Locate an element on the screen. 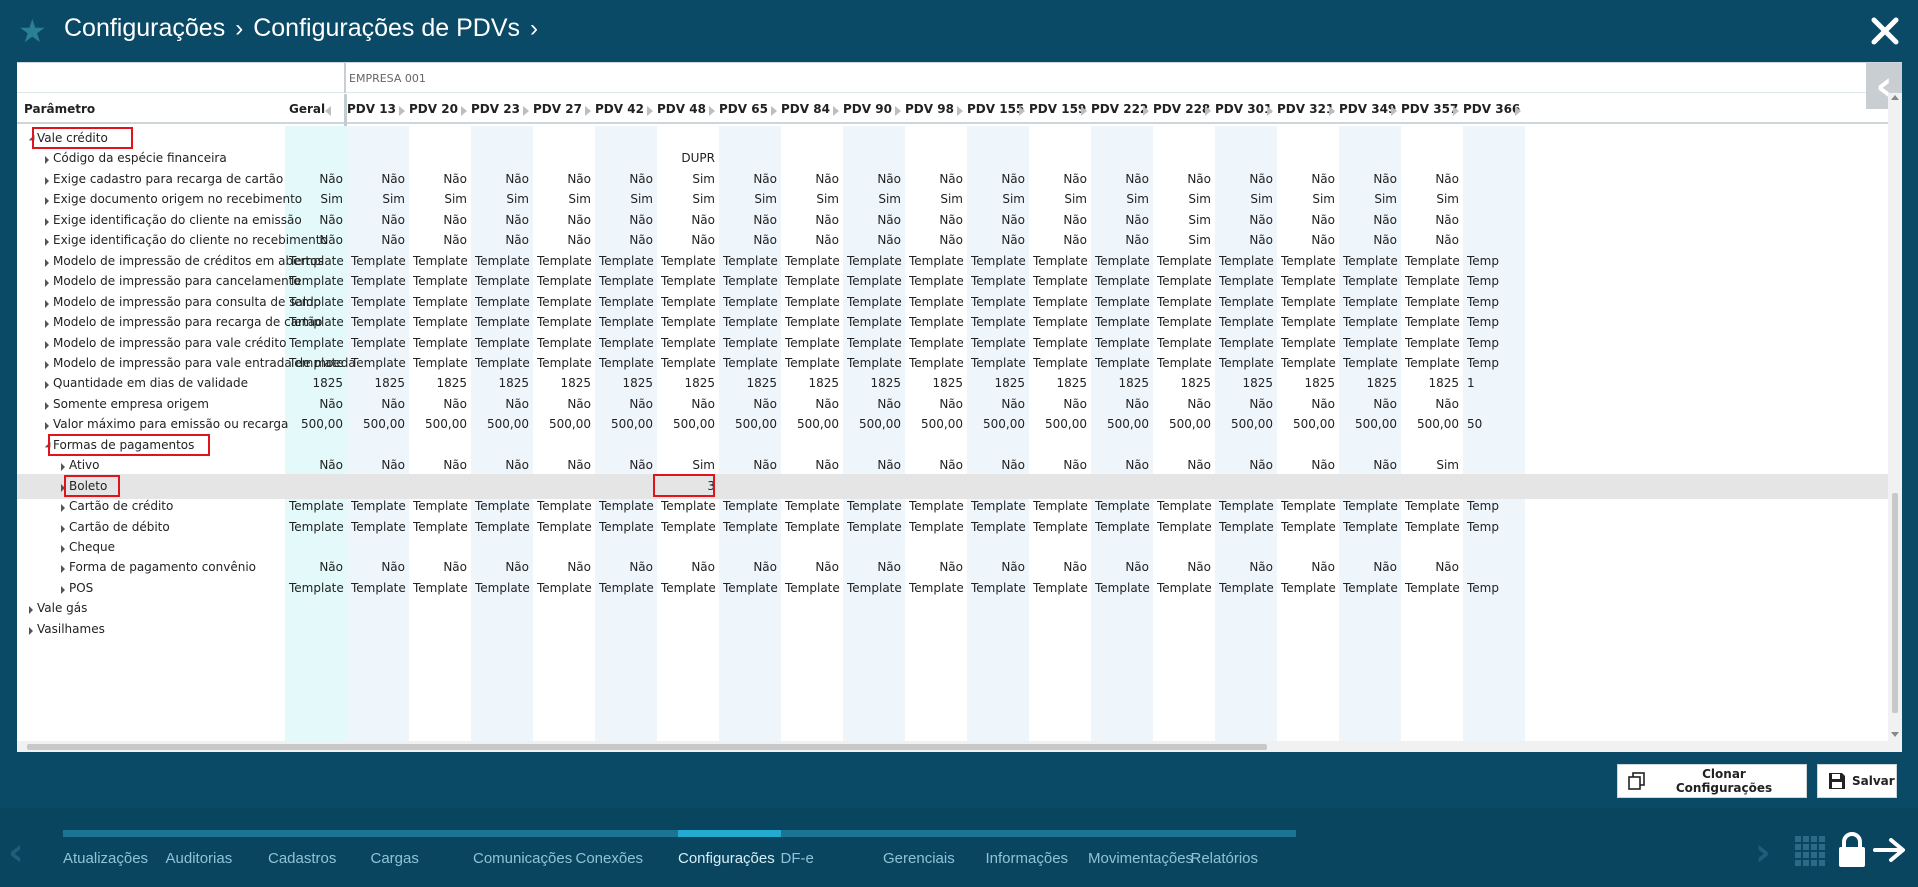  nav-item-2: Cadastros is located at coordinates (320, 853).